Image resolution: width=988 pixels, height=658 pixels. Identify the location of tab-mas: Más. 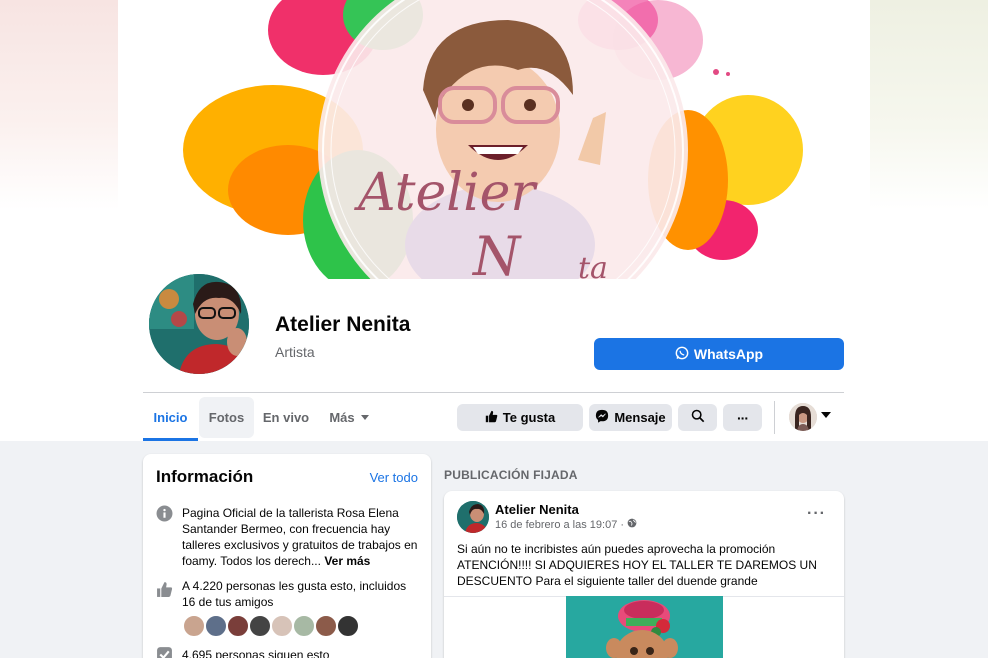
(349, 417).